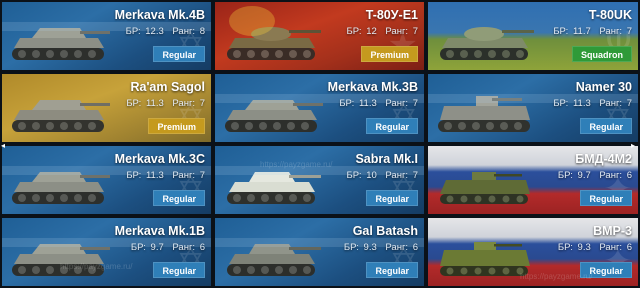  I want to click on scroll-left-icon: ◂, so click(5, 146).